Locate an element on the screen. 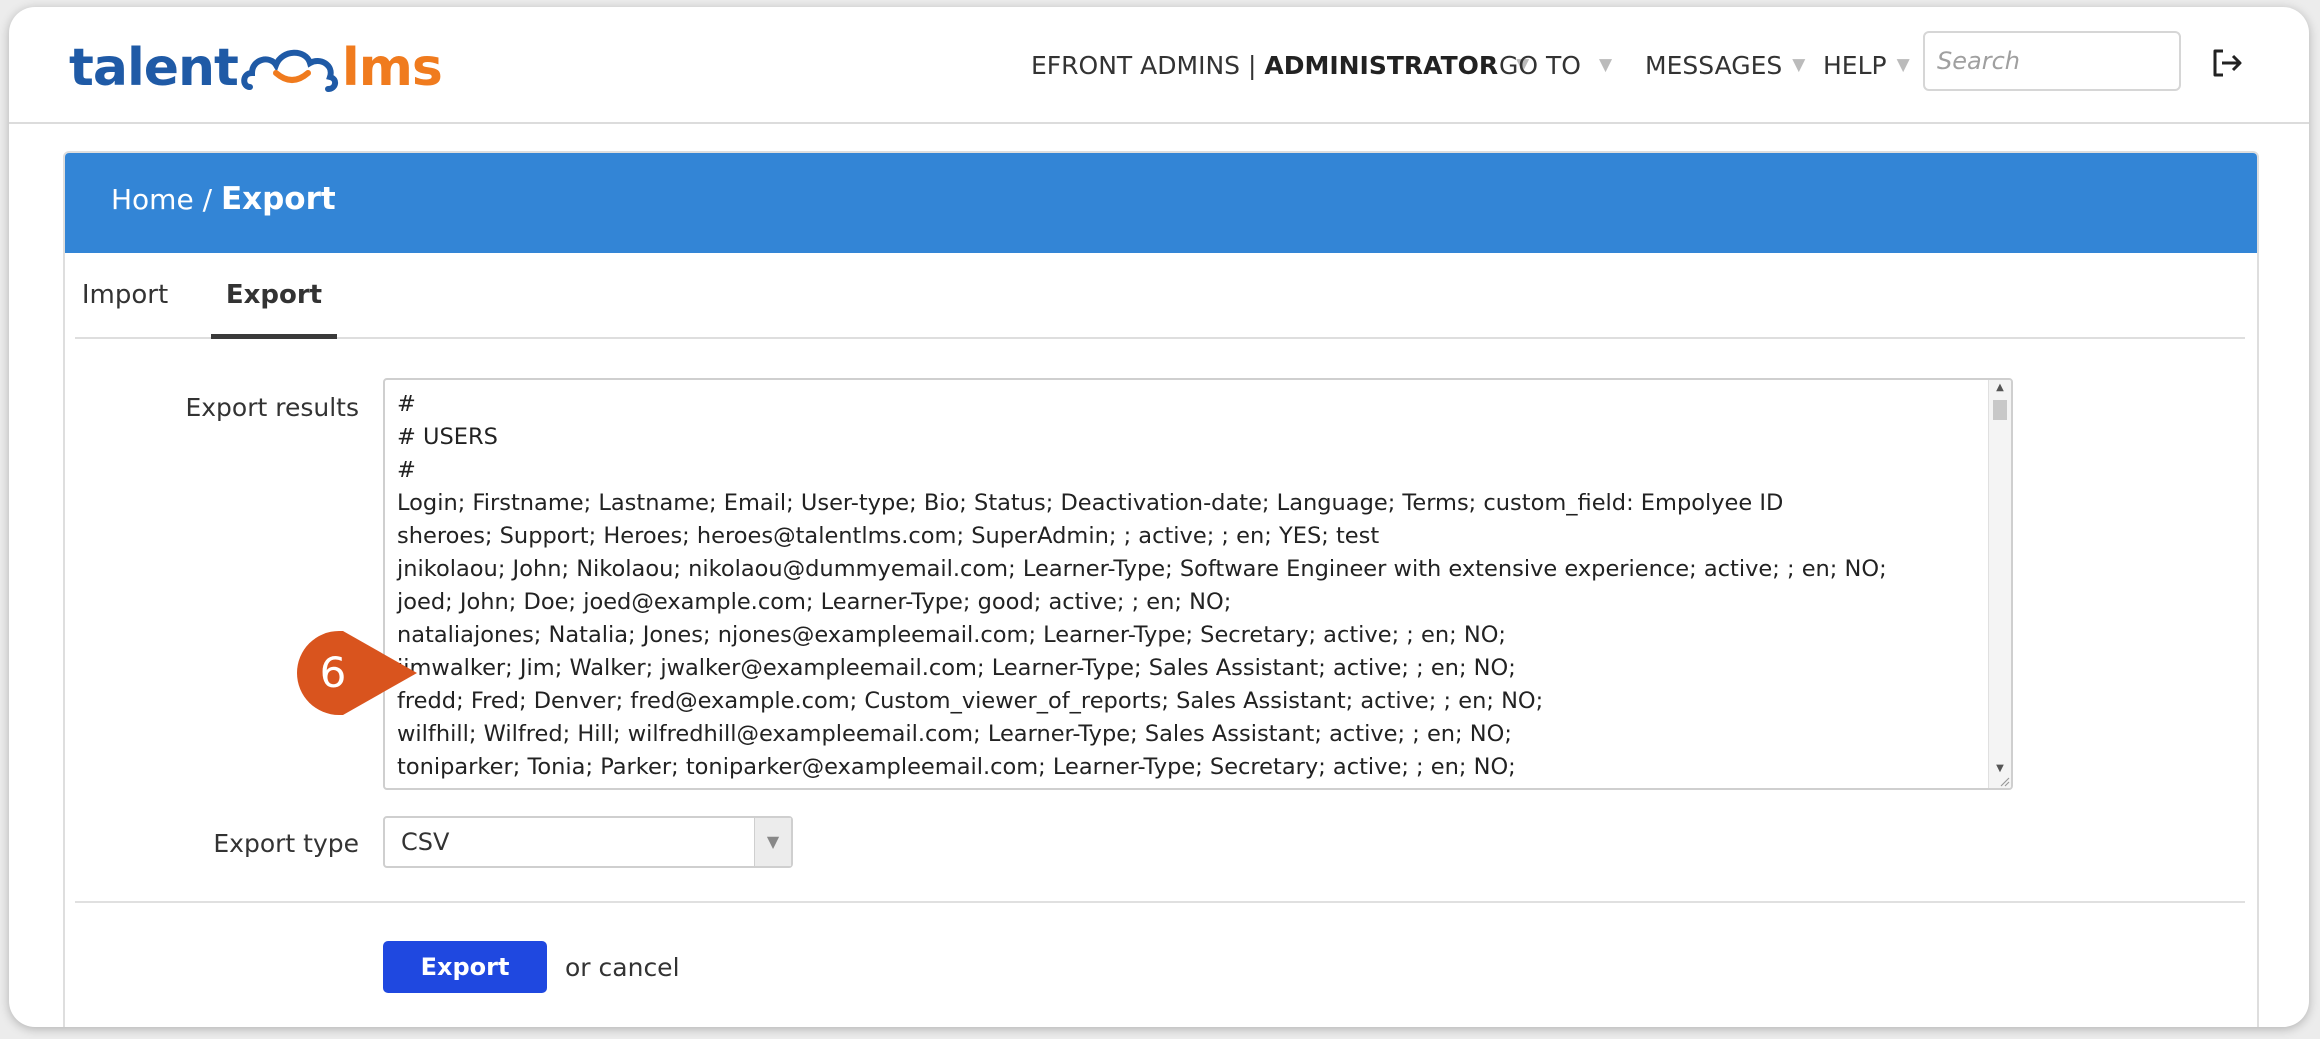  nav-help-menu: HELP ▼ is located at coordinates (1866, 65).